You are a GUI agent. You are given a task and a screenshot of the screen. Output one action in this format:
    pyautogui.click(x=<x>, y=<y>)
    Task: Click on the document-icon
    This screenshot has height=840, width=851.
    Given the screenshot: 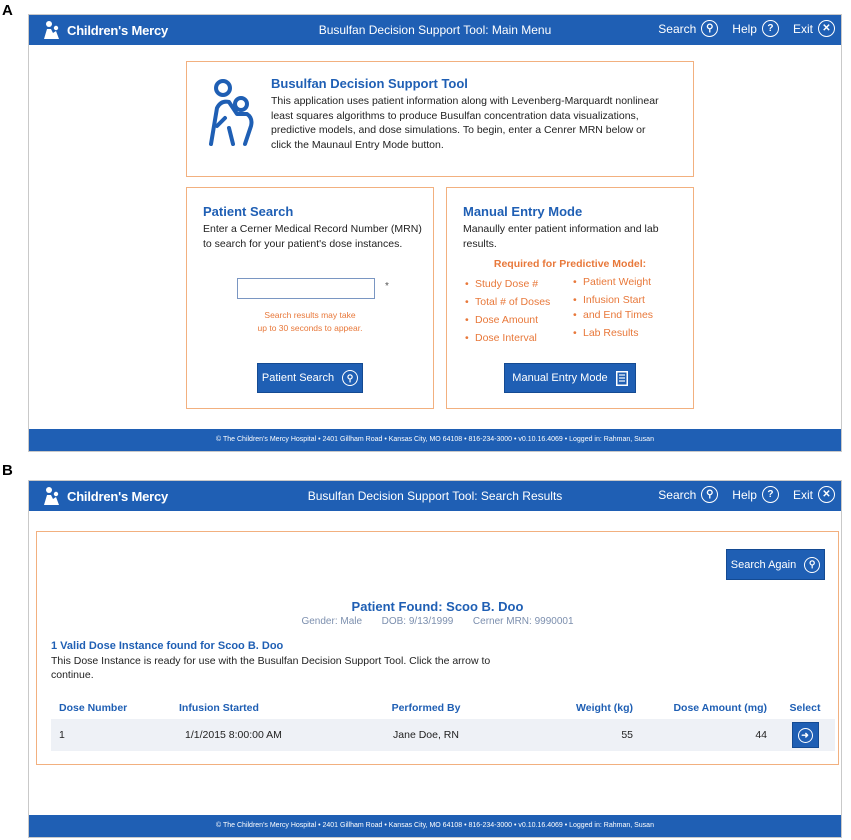 What is the action you would take?
    pyautogui.click(x=621, y=378)
    